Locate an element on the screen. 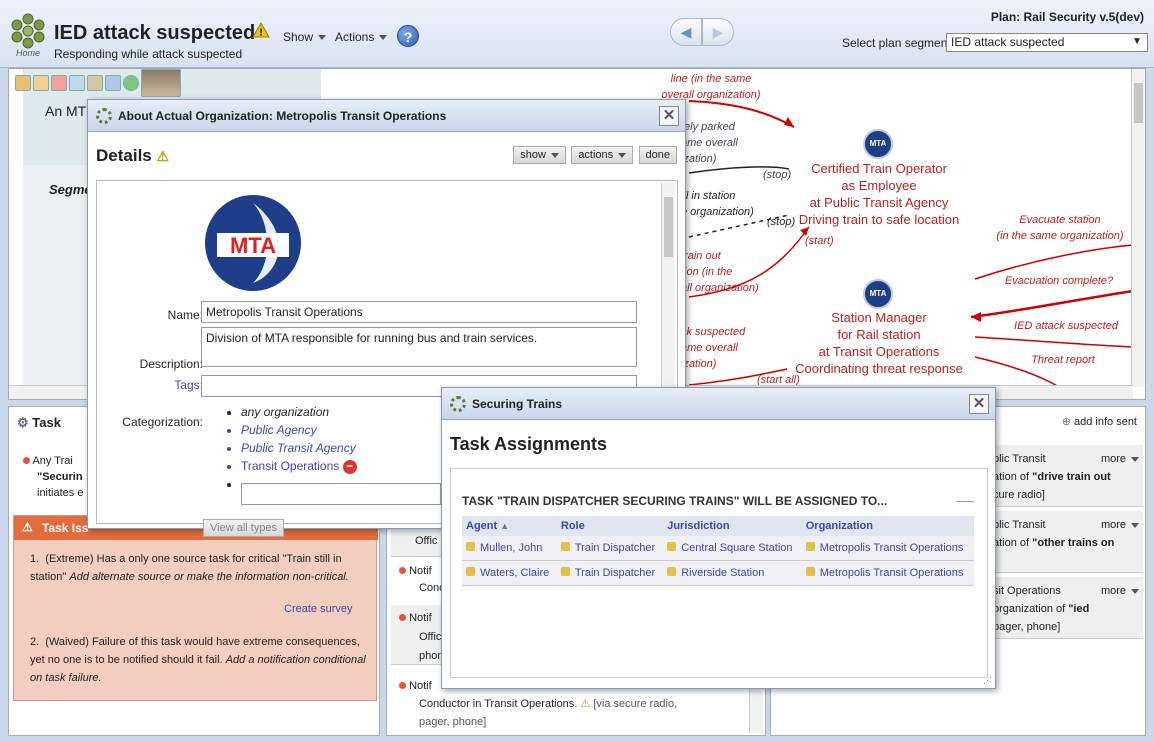  issue-severity: (Waived) is located at coordinates (67, 642).